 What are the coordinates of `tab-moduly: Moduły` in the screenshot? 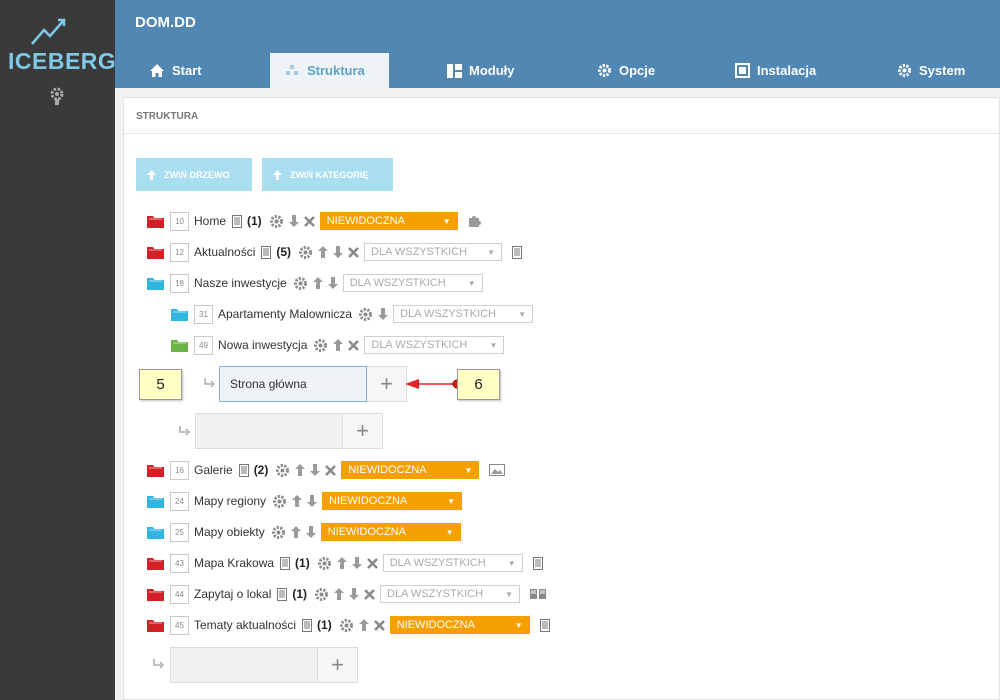 It's located at (481, 70).